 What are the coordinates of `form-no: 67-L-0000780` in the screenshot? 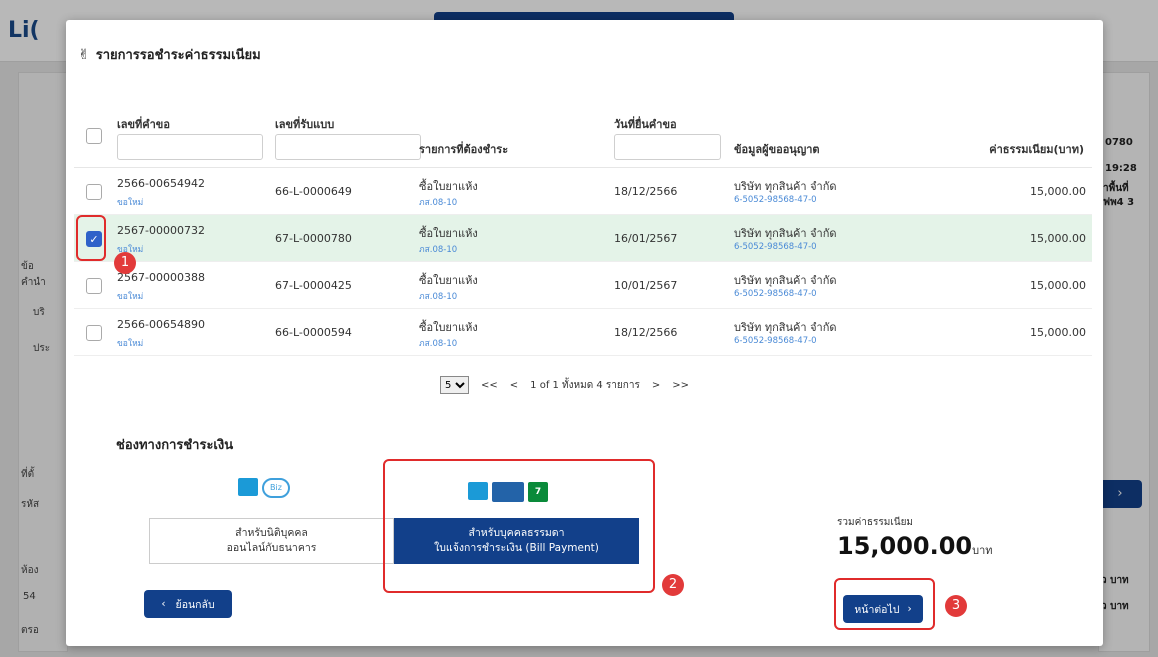 It's located at (313, 238).